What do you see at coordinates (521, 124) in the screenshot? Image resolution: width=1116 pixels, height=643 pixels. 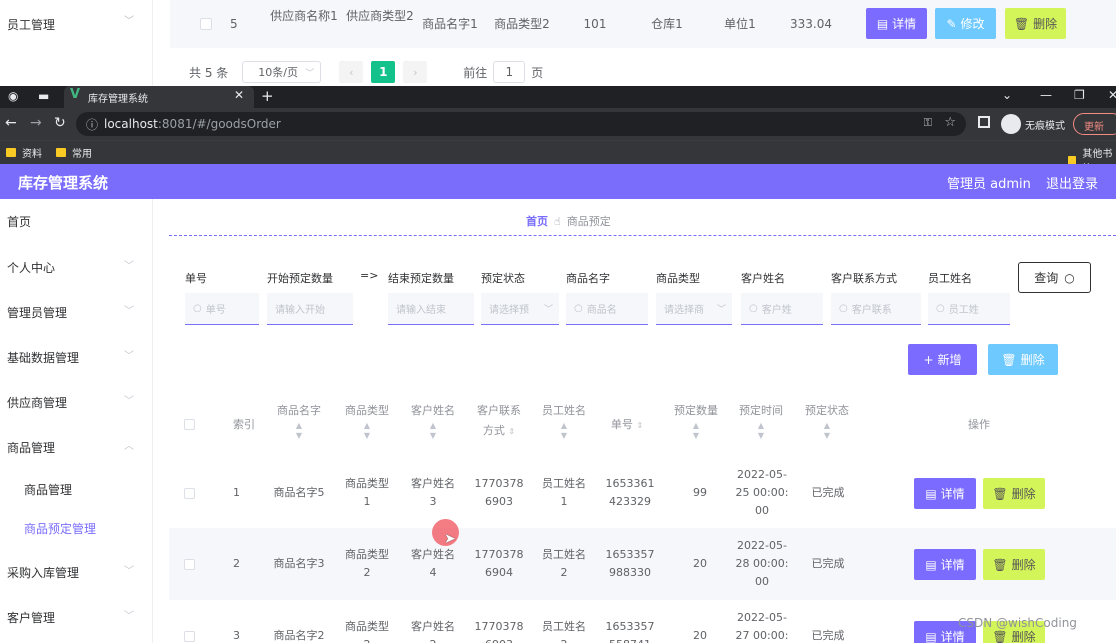 I see `url-omnibox: ⓘ localhost:8081/#/goodsOrder ⚿ ☆` at bounding box center [521, 124].